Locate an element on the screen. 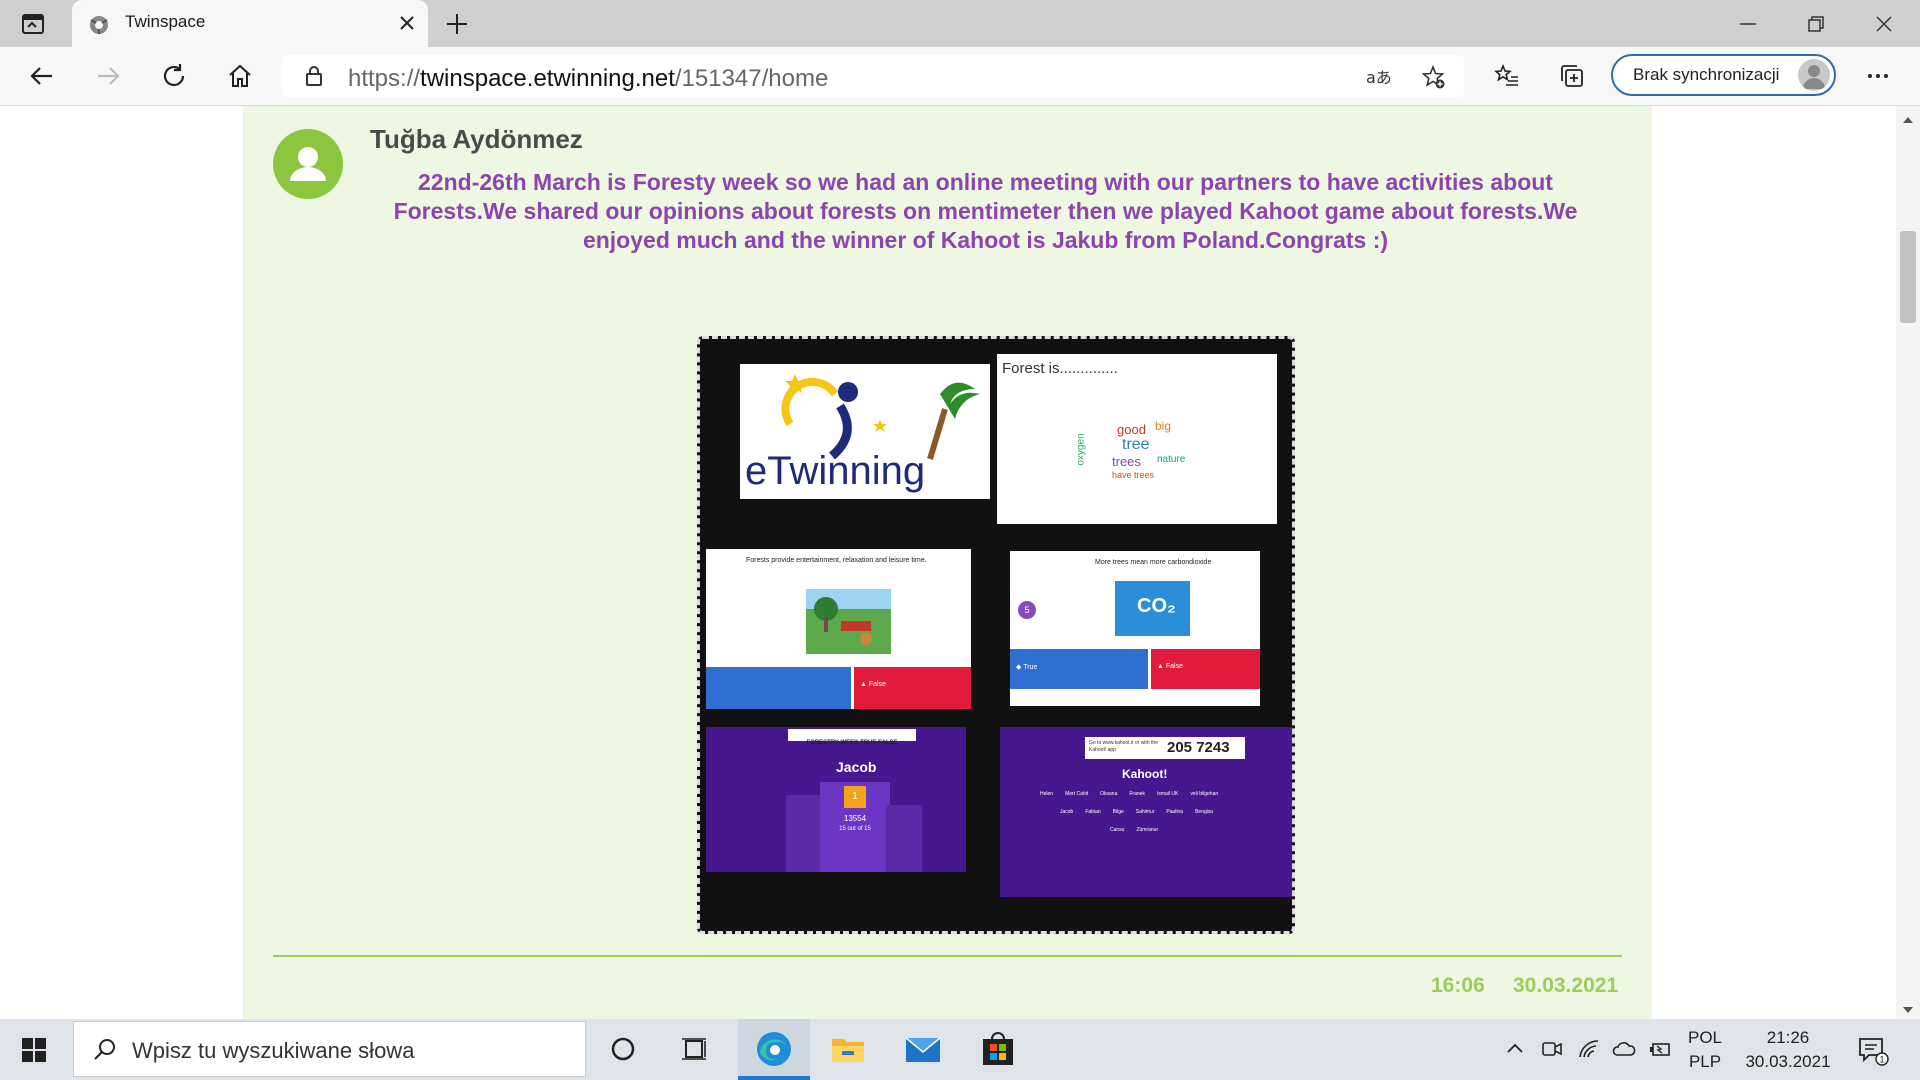 Image resolution: width=1920 pixels, height=1080 pixels. clock-date: 30.03.2021 is located at coordinates (1788, 1061).